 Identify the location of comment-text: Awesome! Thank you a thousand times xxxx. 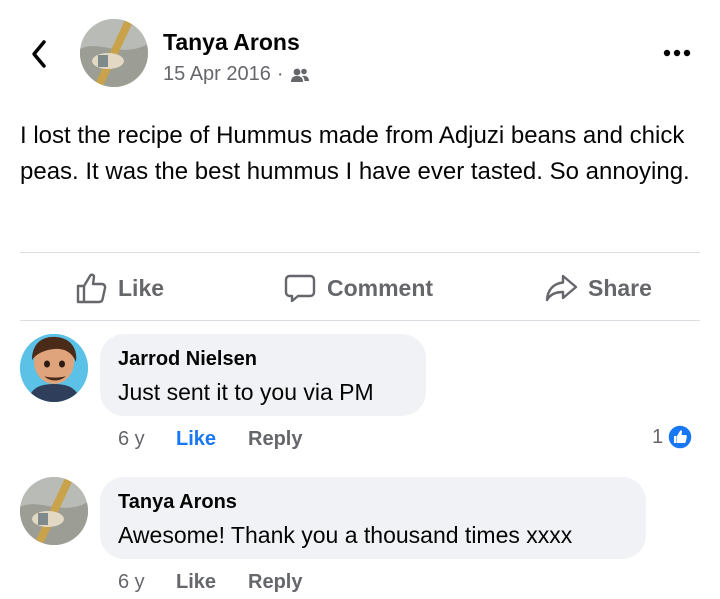
(345, 535).